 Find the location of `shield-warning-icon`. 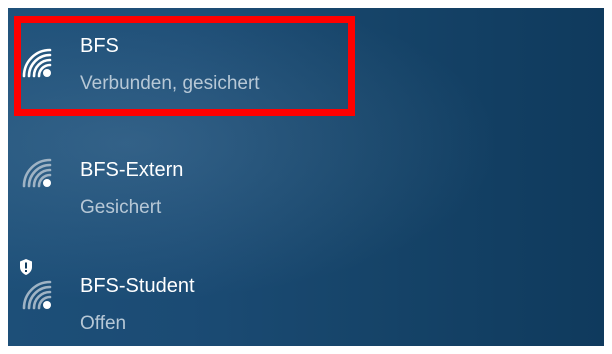

shield-warning-icon is located at coordinates (26, 267).